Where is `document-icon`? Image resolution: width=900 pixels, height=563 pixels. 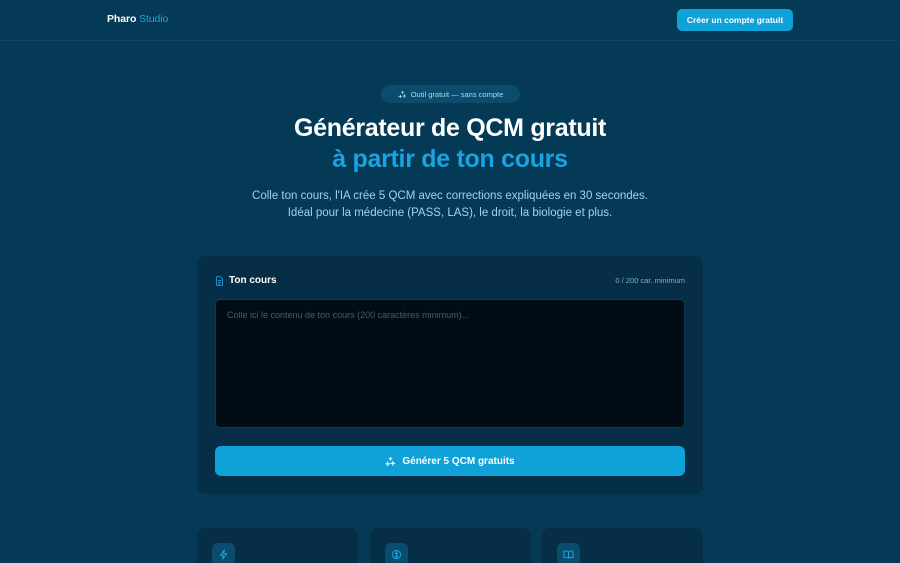
document-icon is located at coordinates (219, 280).